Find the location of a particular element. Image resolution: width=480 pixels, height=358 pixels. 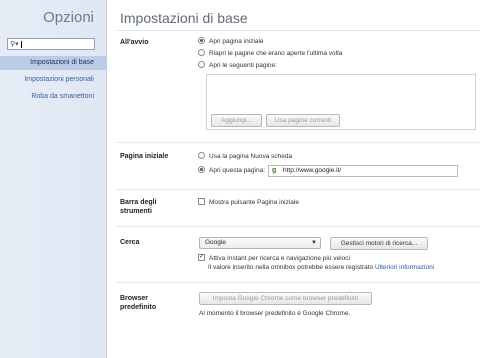

startup-option-pages: Apri le seguenti pagine: is located at coordinates (237, 65).